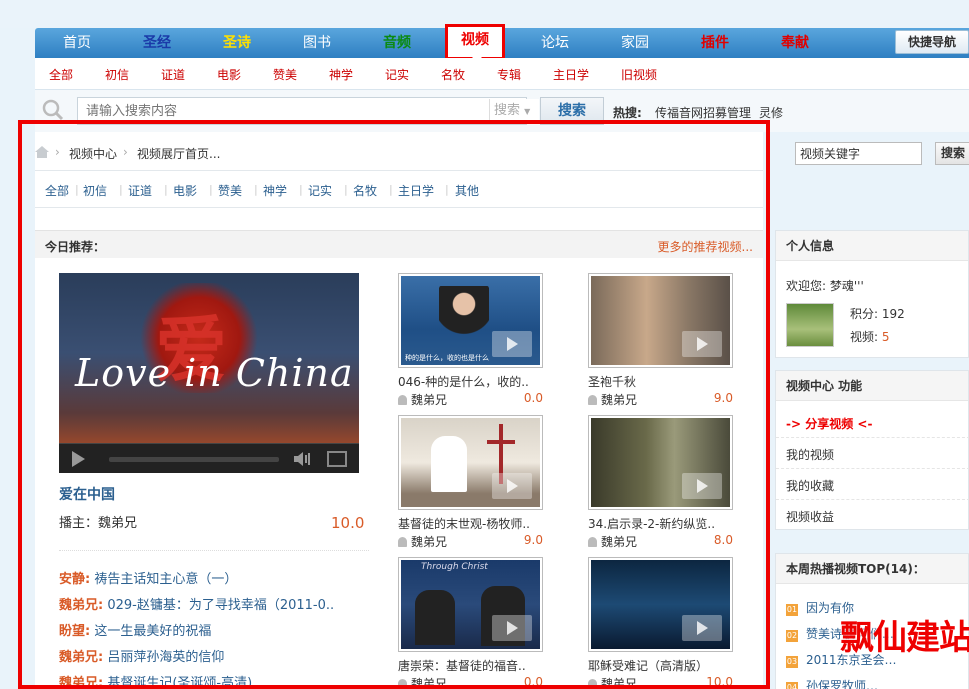 The width and height of the screenshot is (969, 689). I want to click on category-item: 记实, so click(320, 190).